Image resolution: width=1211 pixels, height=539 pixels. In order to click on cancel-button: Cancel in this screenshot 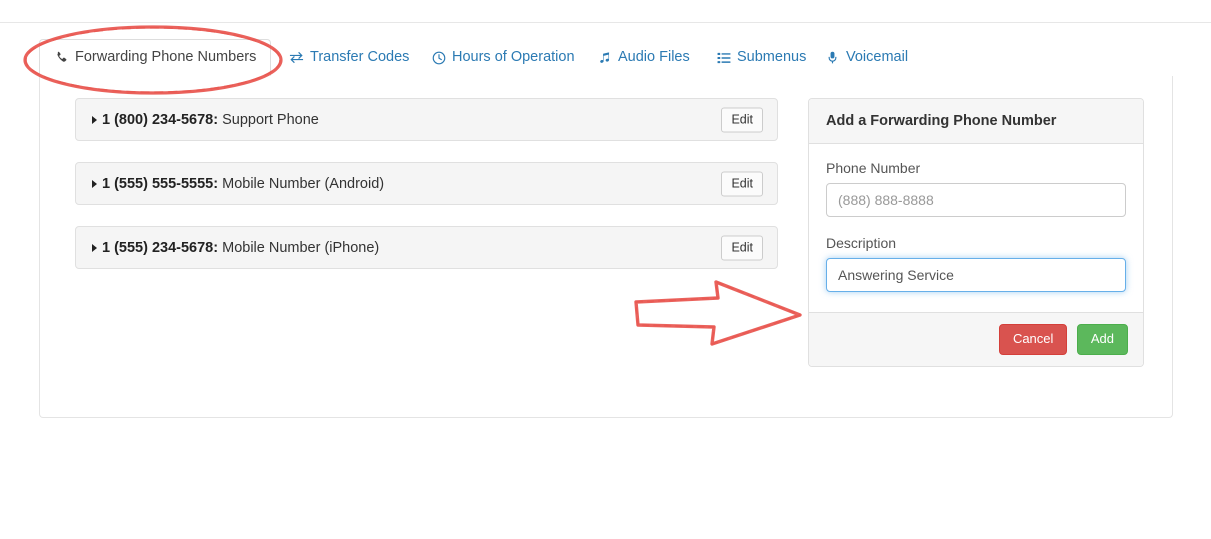, I will do `click(1033, 339)`.